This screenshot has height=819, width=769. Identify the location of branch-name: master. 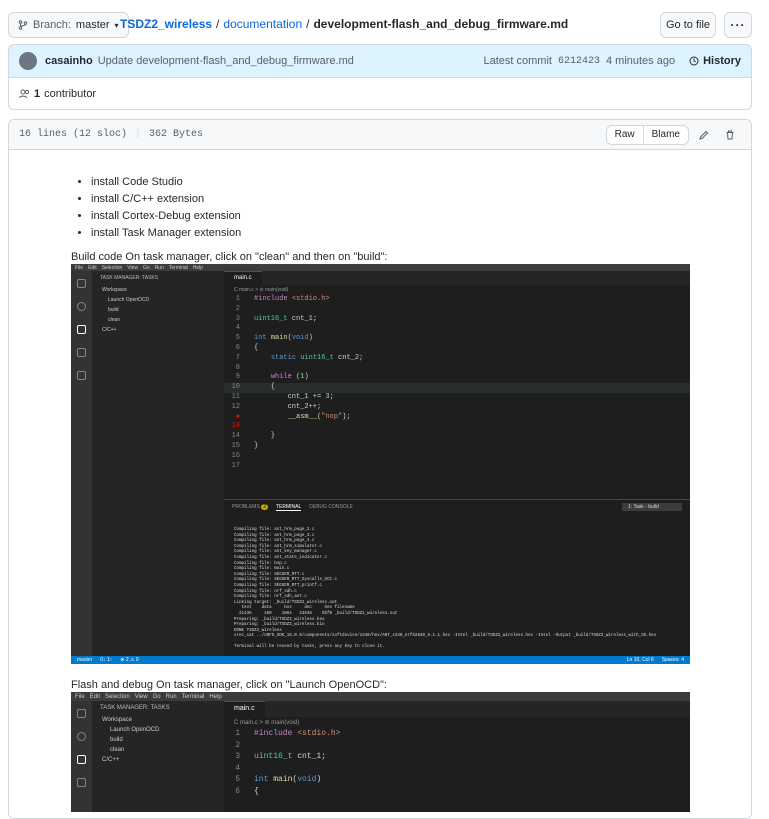
(92, 25).